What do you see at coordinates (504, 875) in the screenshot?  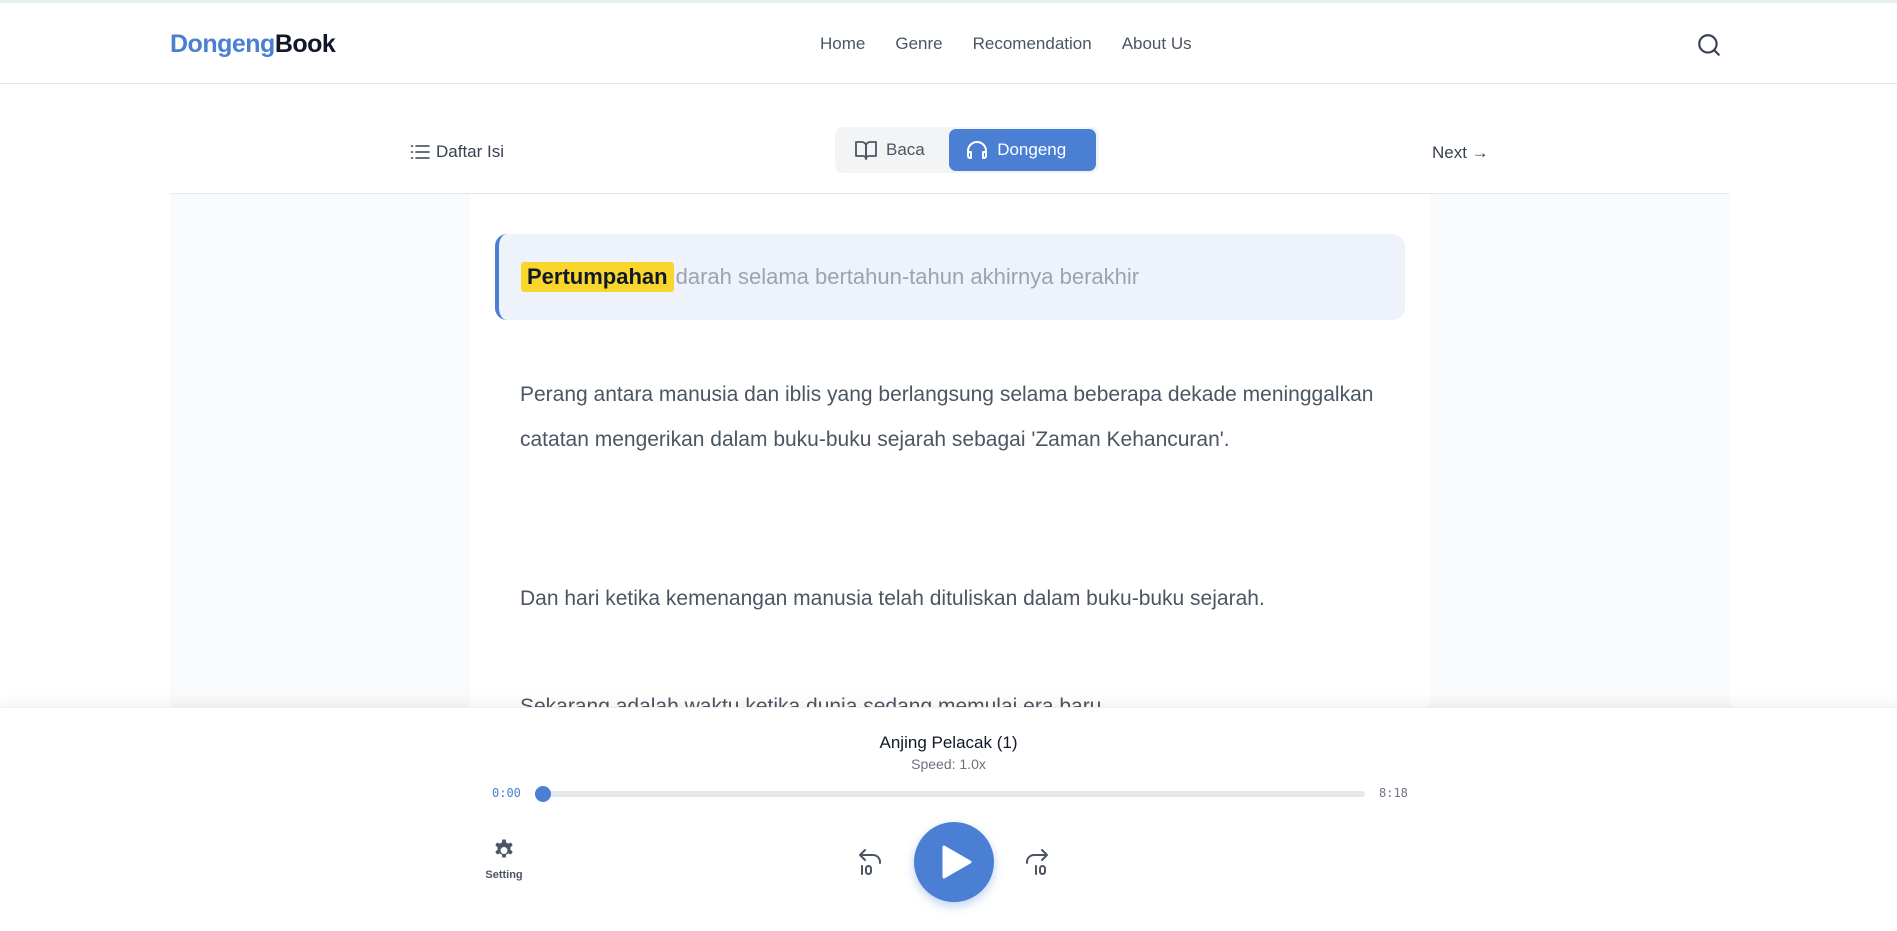 I see `setting-label: Setting` at bounding box center [504, 875].